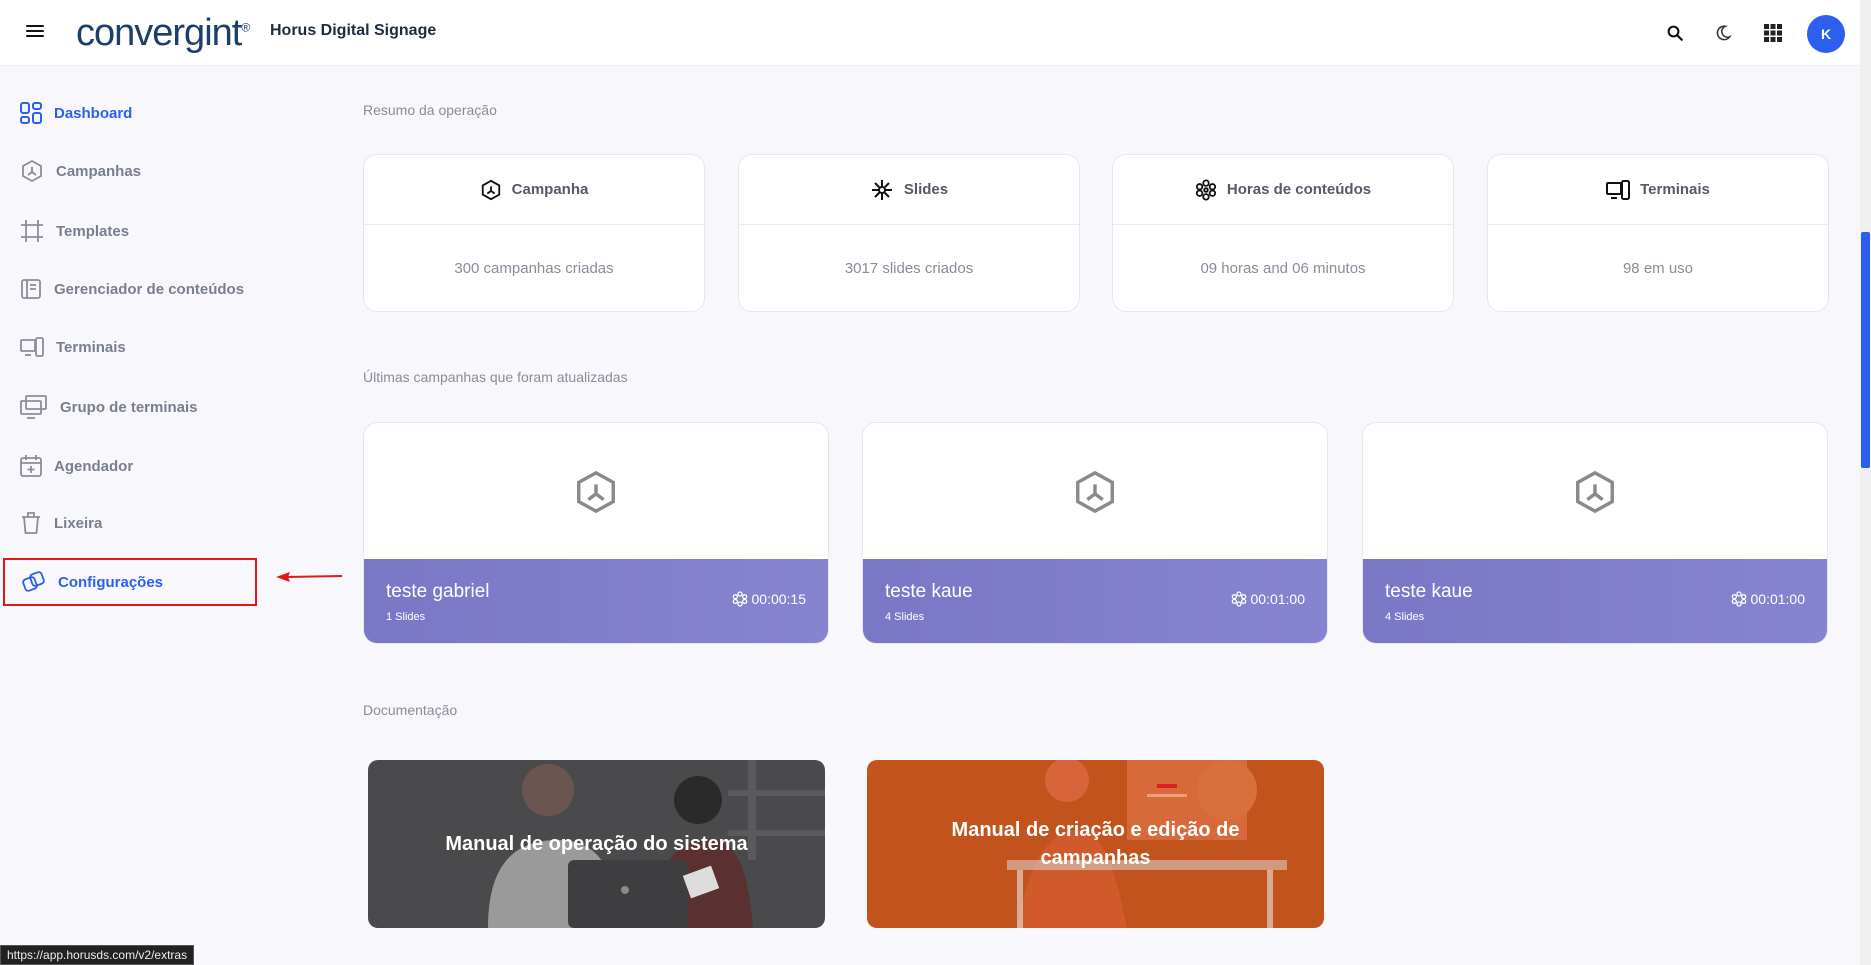 This screenshot has height=965, width=1871. I want to click on stat-label: Campanha, so click(550, 189).